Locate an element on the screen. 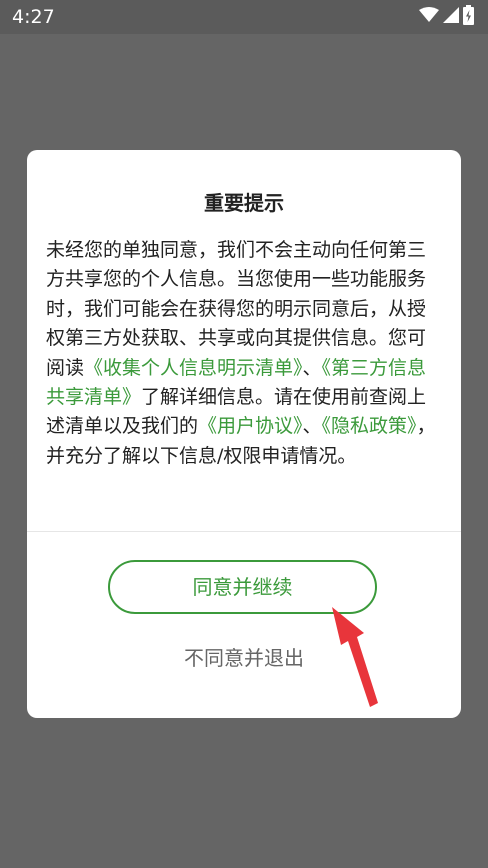  status-time: 4:27 is located at coordinates (33, 17).